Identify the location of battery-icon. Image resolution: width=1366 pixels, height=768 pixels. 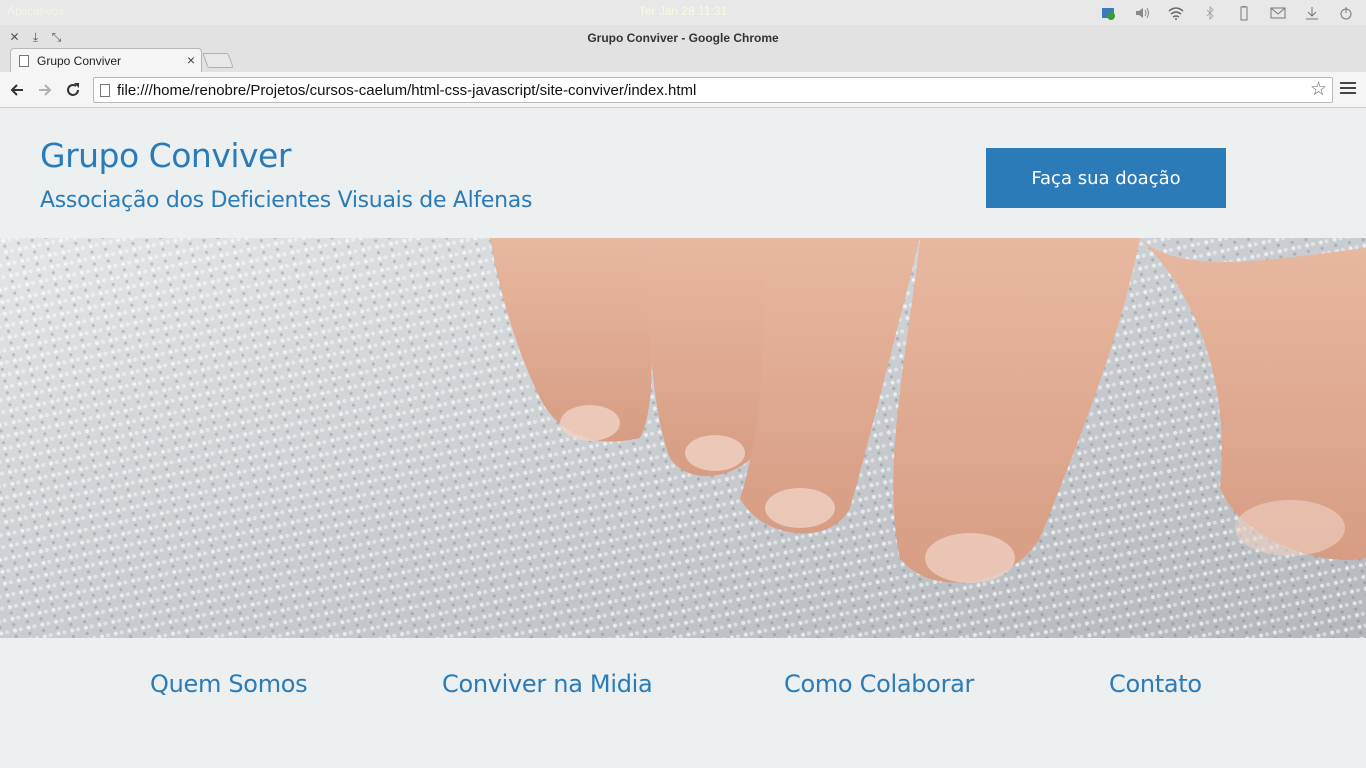
(1244, 12).